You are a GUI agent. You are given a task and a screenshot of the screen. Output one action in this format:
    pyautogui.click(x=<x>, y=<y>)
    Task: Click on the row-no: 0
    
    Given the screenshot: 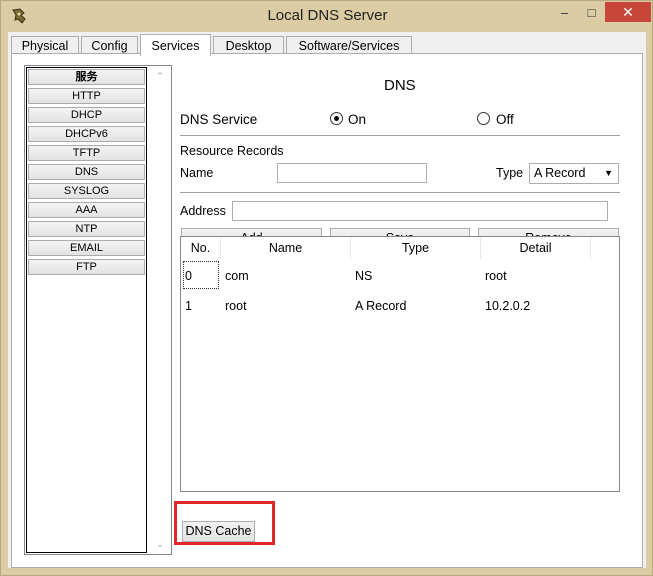 What is the action you would take?
    pyautogui.click(x=188, y=276)
    